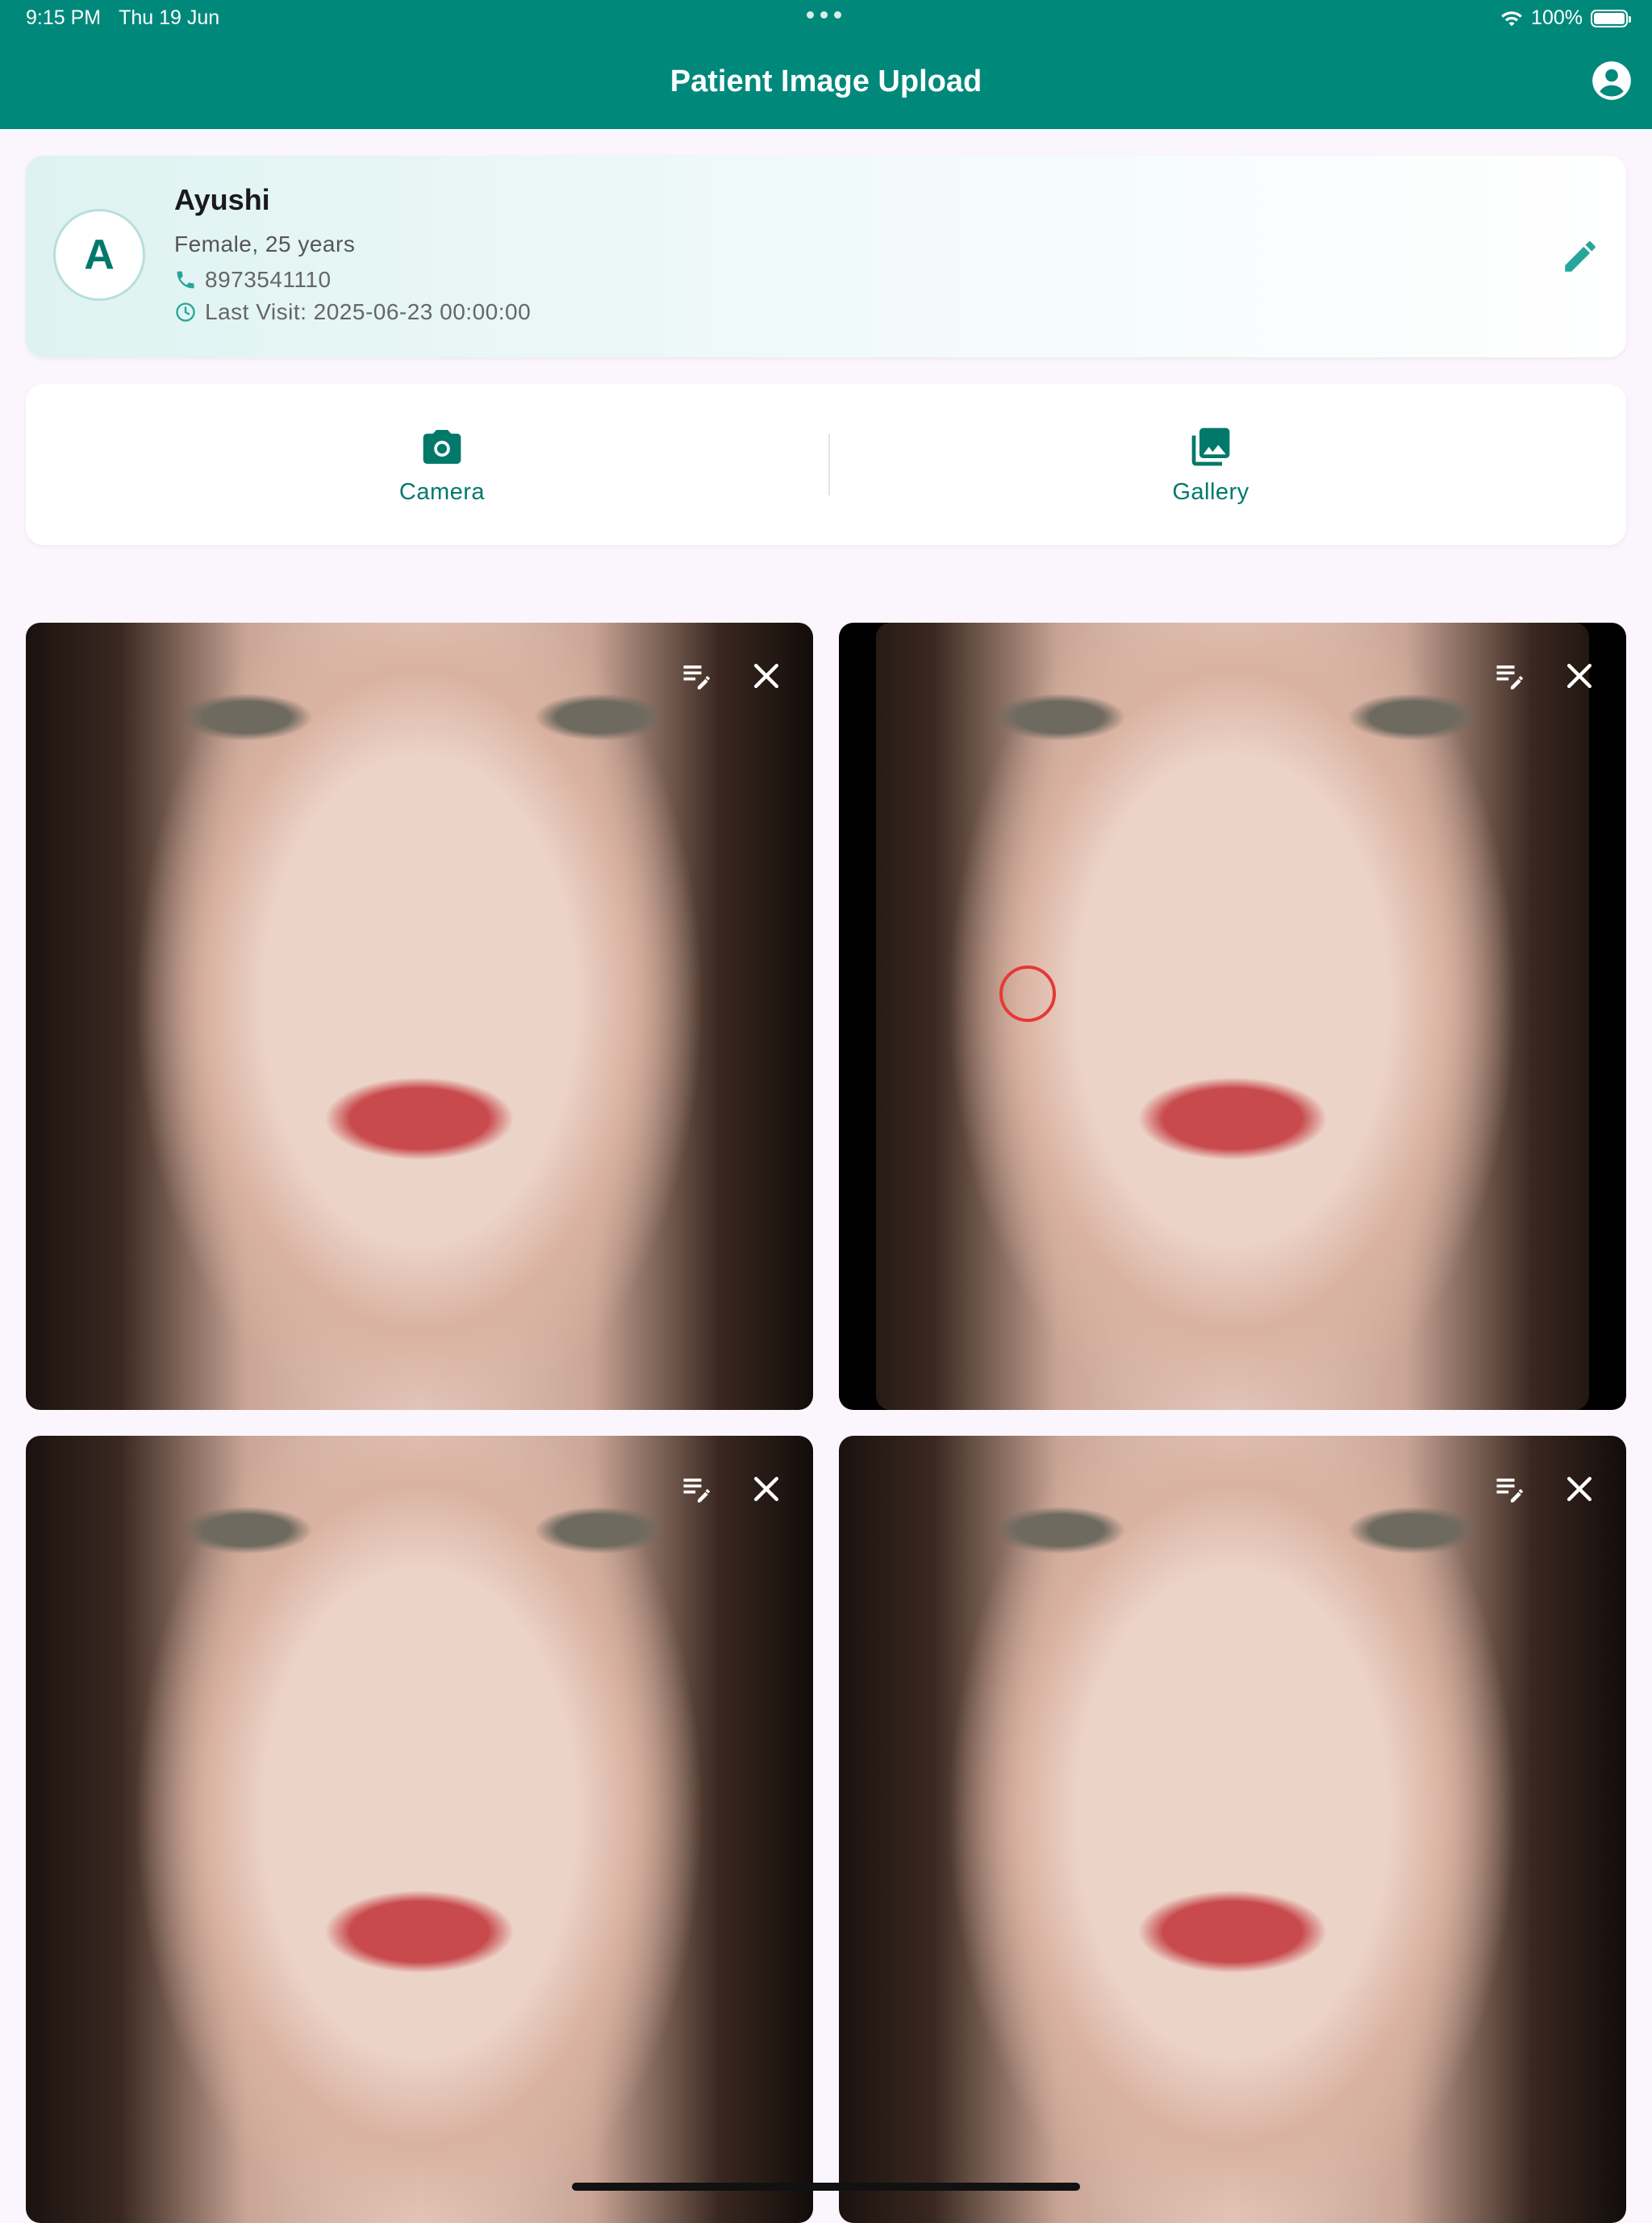  I want to click on camera-label: Camera, so click(442, 491).